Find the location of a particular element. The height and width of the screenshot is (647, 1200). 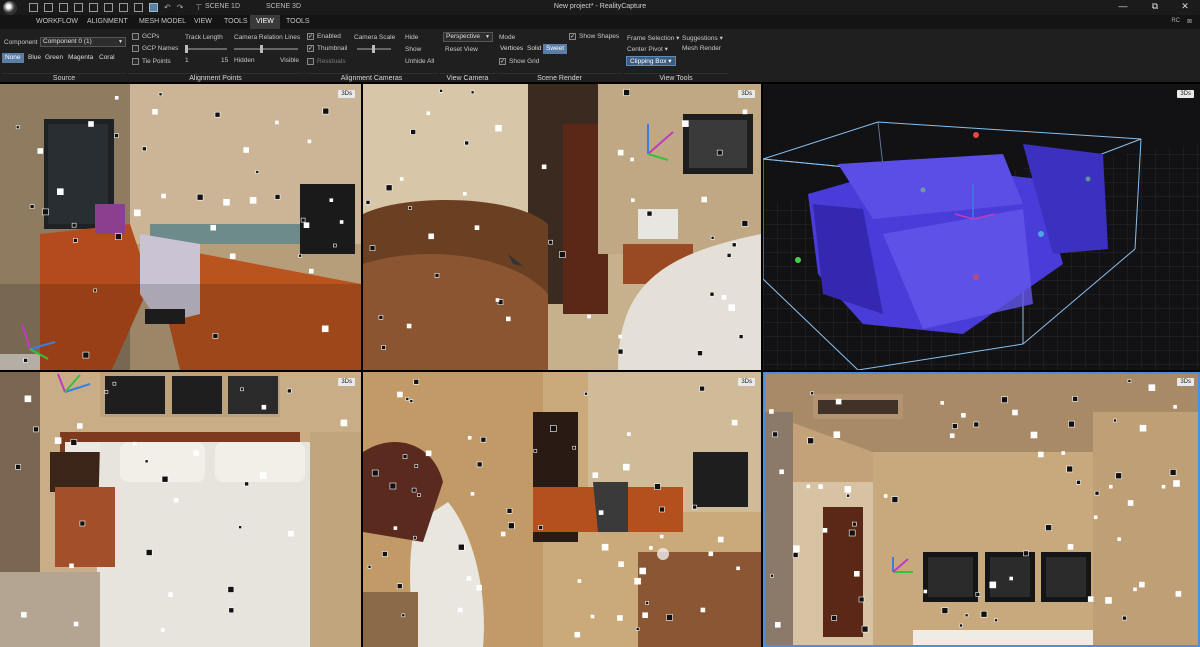

menu-tools: TOOLS is located at coordinates (236, 22).